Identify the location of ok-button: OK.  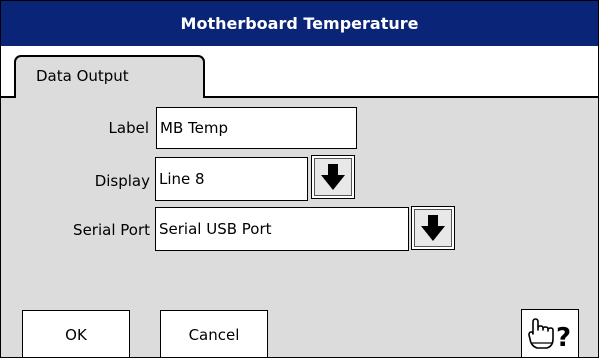
(76, 333).